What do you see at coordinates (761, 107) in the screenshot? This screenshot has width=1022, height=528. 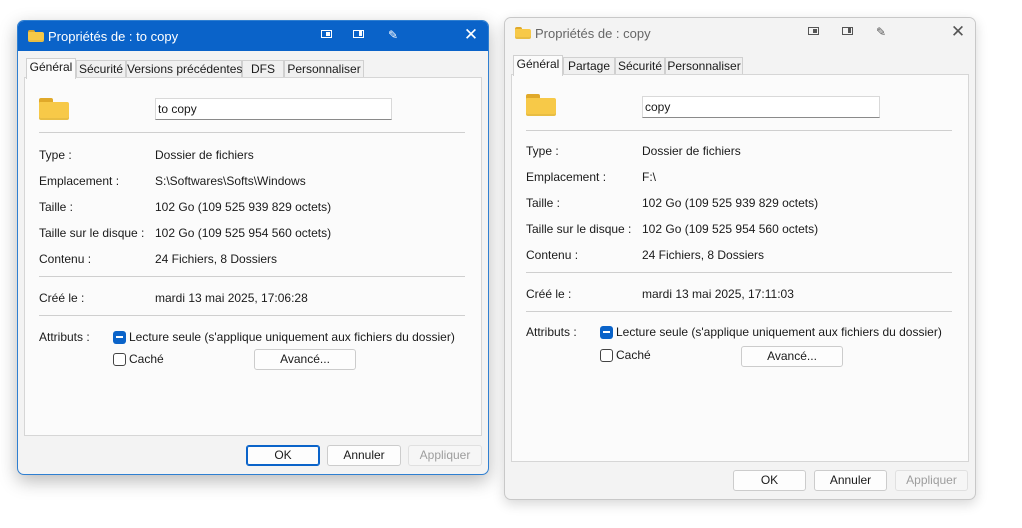 I see `folder-name-input: copy` at bounding box center [761, 107].